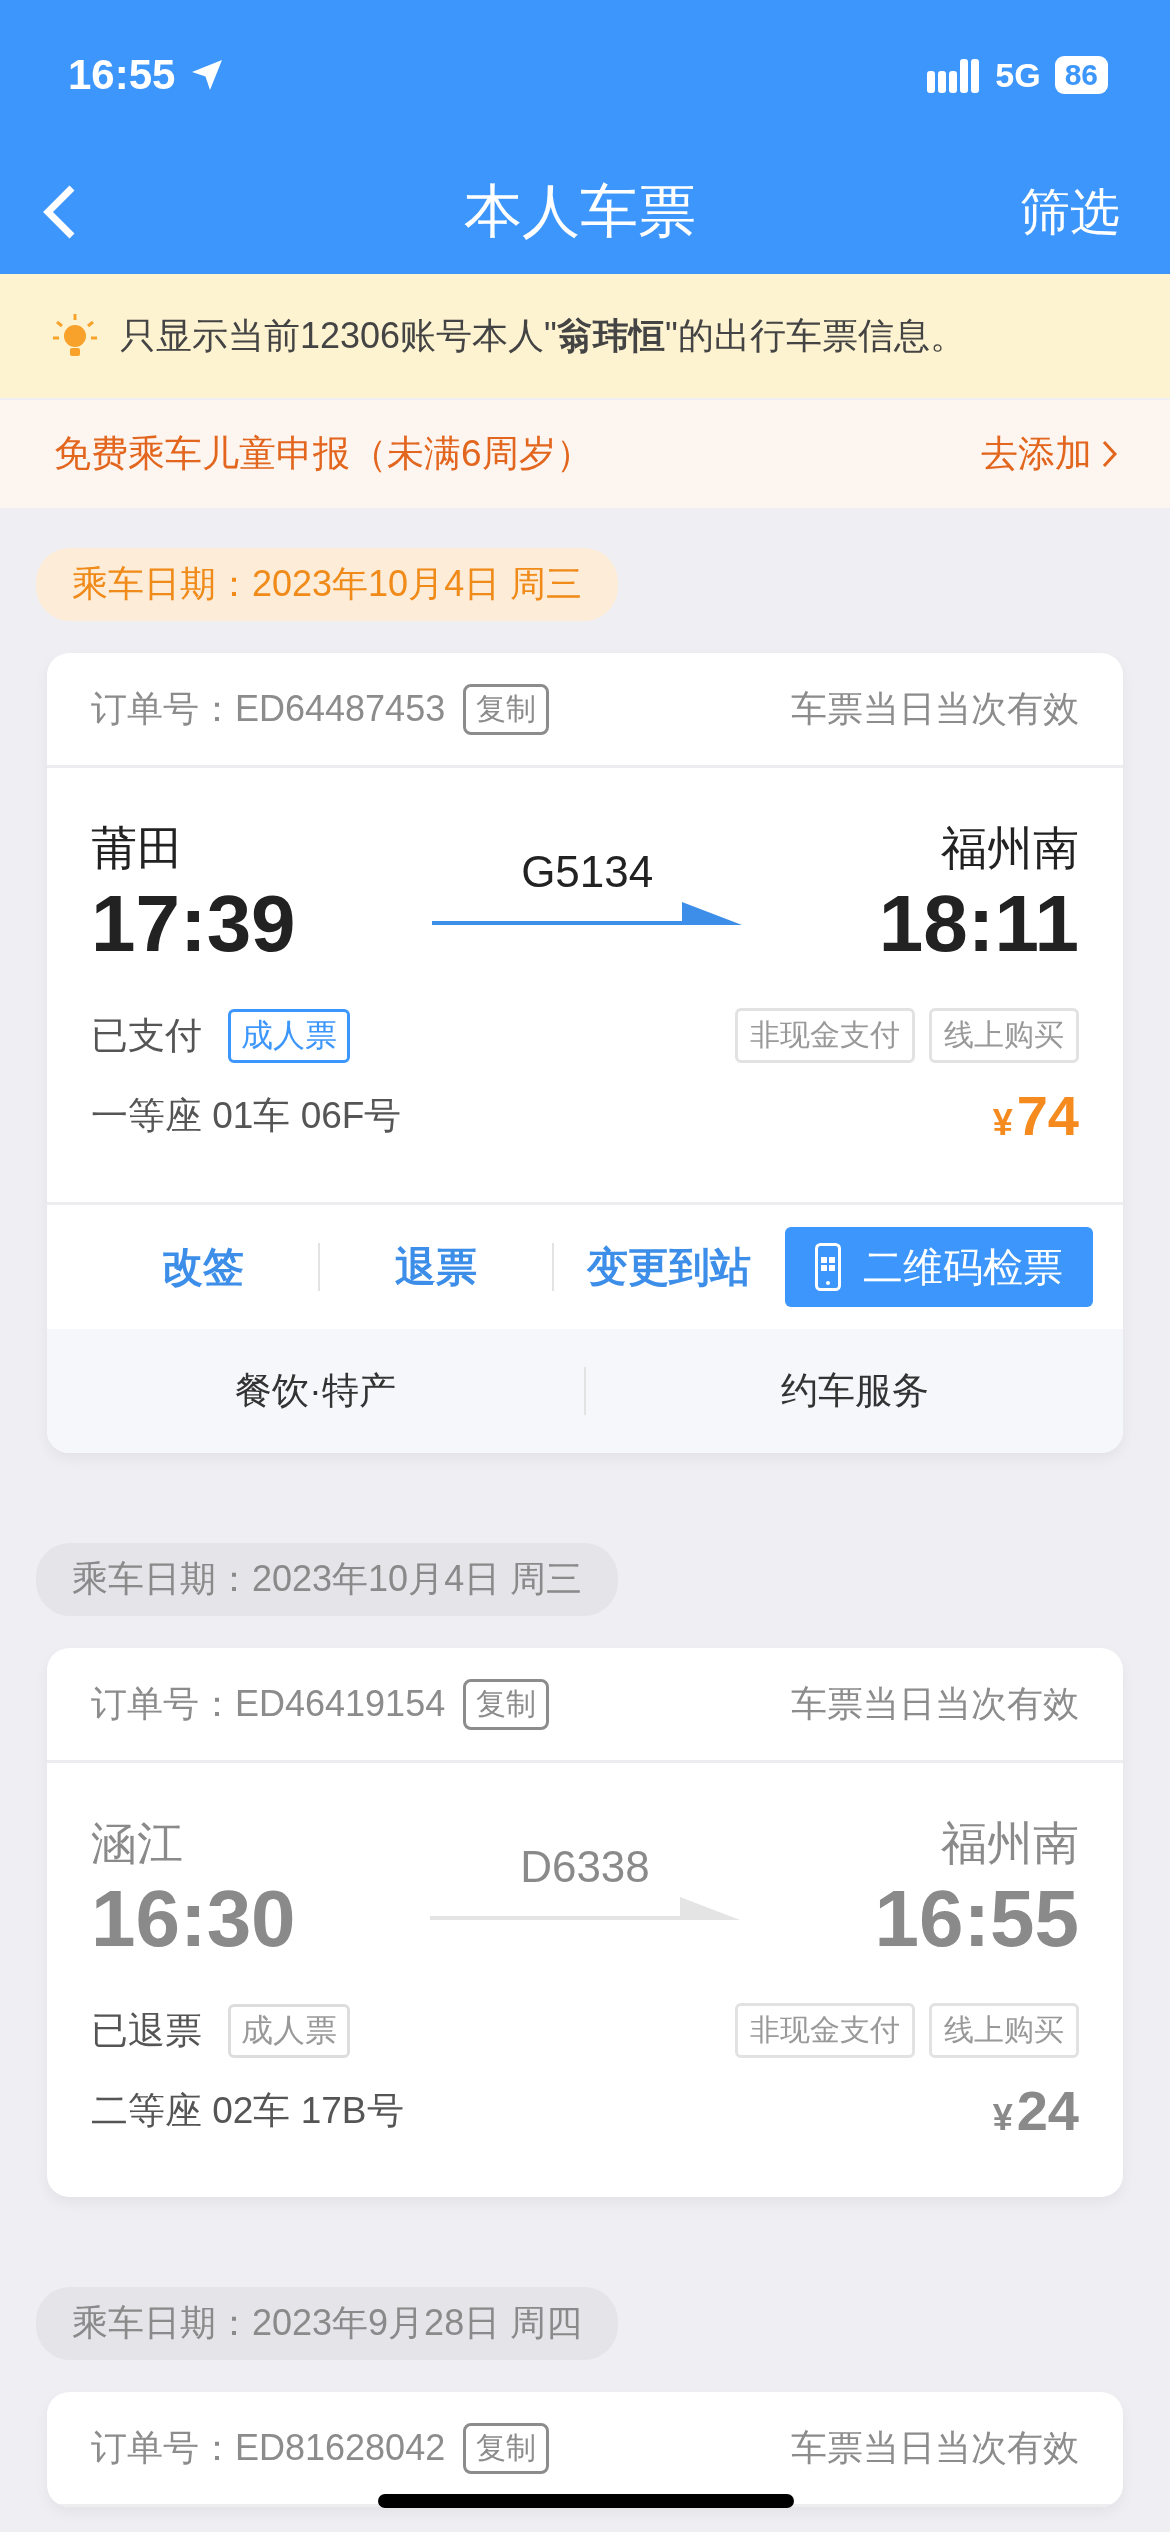  I want to click on seat-info: 一等座 01车 06F号, so click(246, 1115).